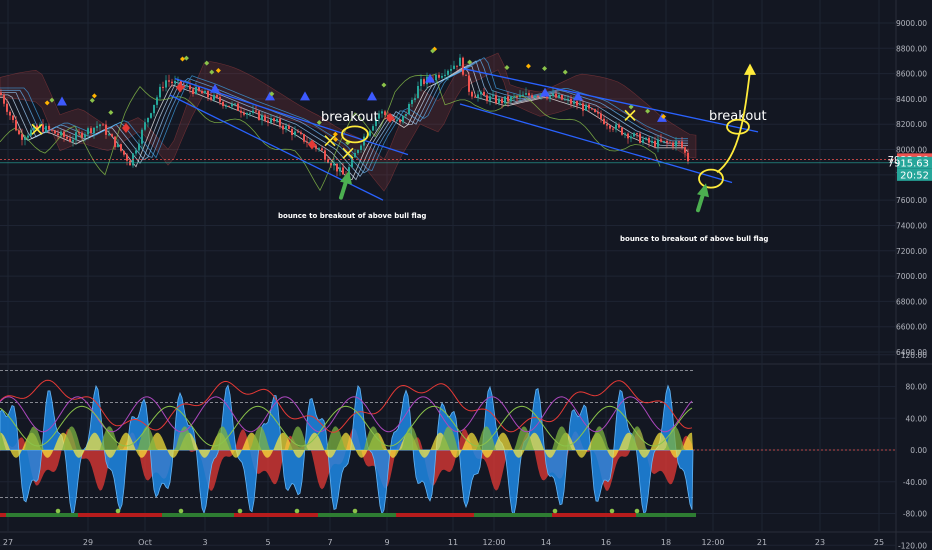  I want to click on buy-signal-triangle, so click(62, 101).